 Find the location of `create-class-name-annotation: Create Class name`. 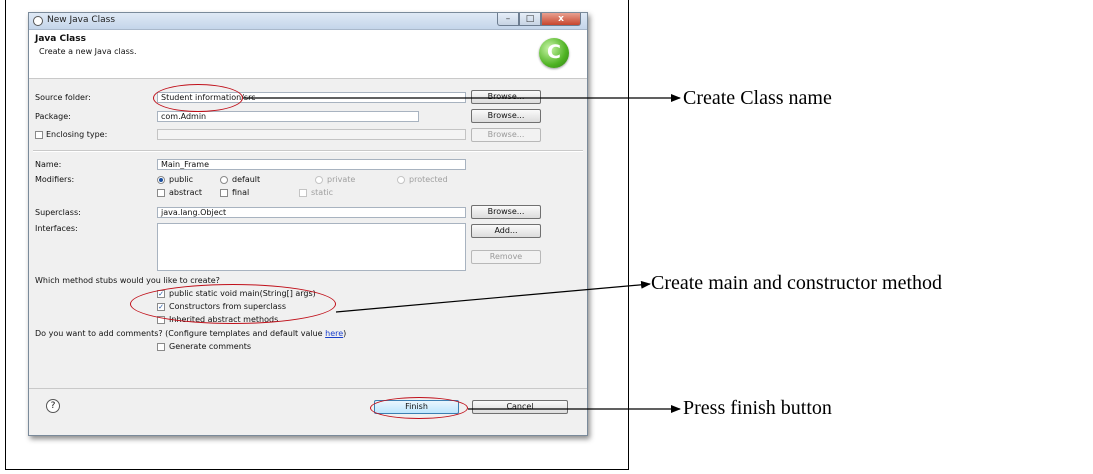

create-class-name-annotation: Create Class name is located at coordinates (757, 98).